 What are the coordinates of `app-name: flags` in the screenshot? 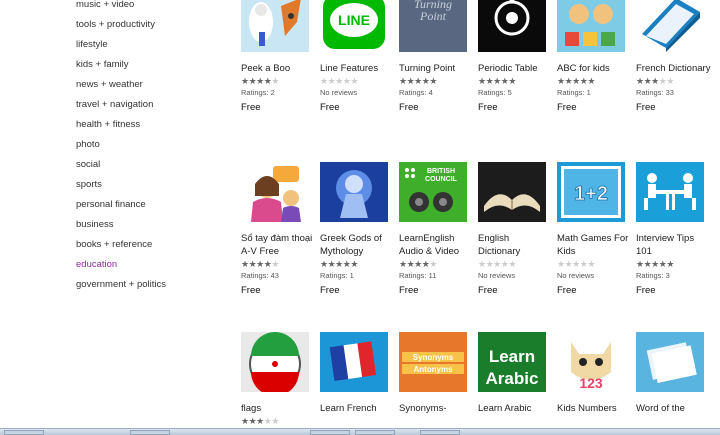 It's located at (279, 408).